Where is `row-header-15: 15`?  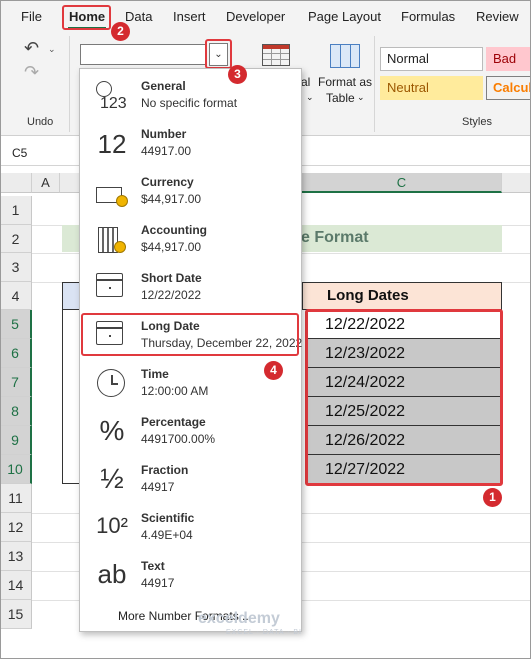 row-header-15: 15 is located at coordinates (16, 614).